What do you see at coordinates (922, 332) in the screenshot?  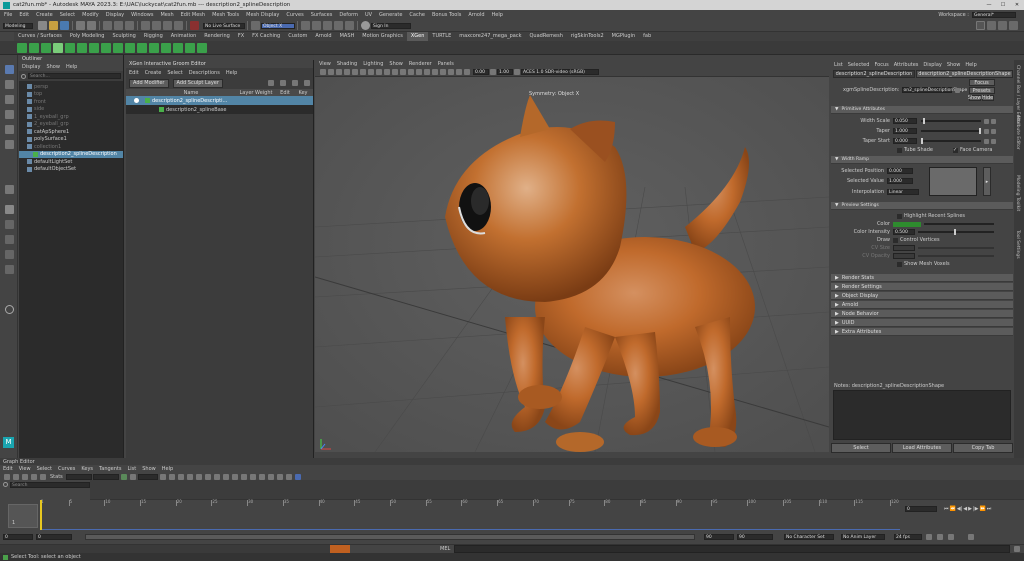 I see `section-extra-attributes: ▶ Extra Attributes` at bounding box center [922, 332].